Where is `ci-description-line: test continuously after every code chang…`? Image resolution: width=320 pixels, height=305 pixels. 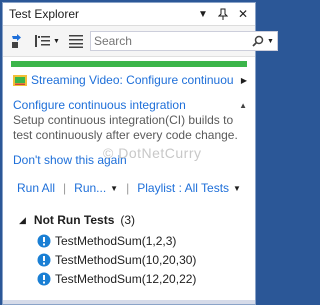 ci-description-line: test continuously after every code chang… is located at coordinates (125, 135).